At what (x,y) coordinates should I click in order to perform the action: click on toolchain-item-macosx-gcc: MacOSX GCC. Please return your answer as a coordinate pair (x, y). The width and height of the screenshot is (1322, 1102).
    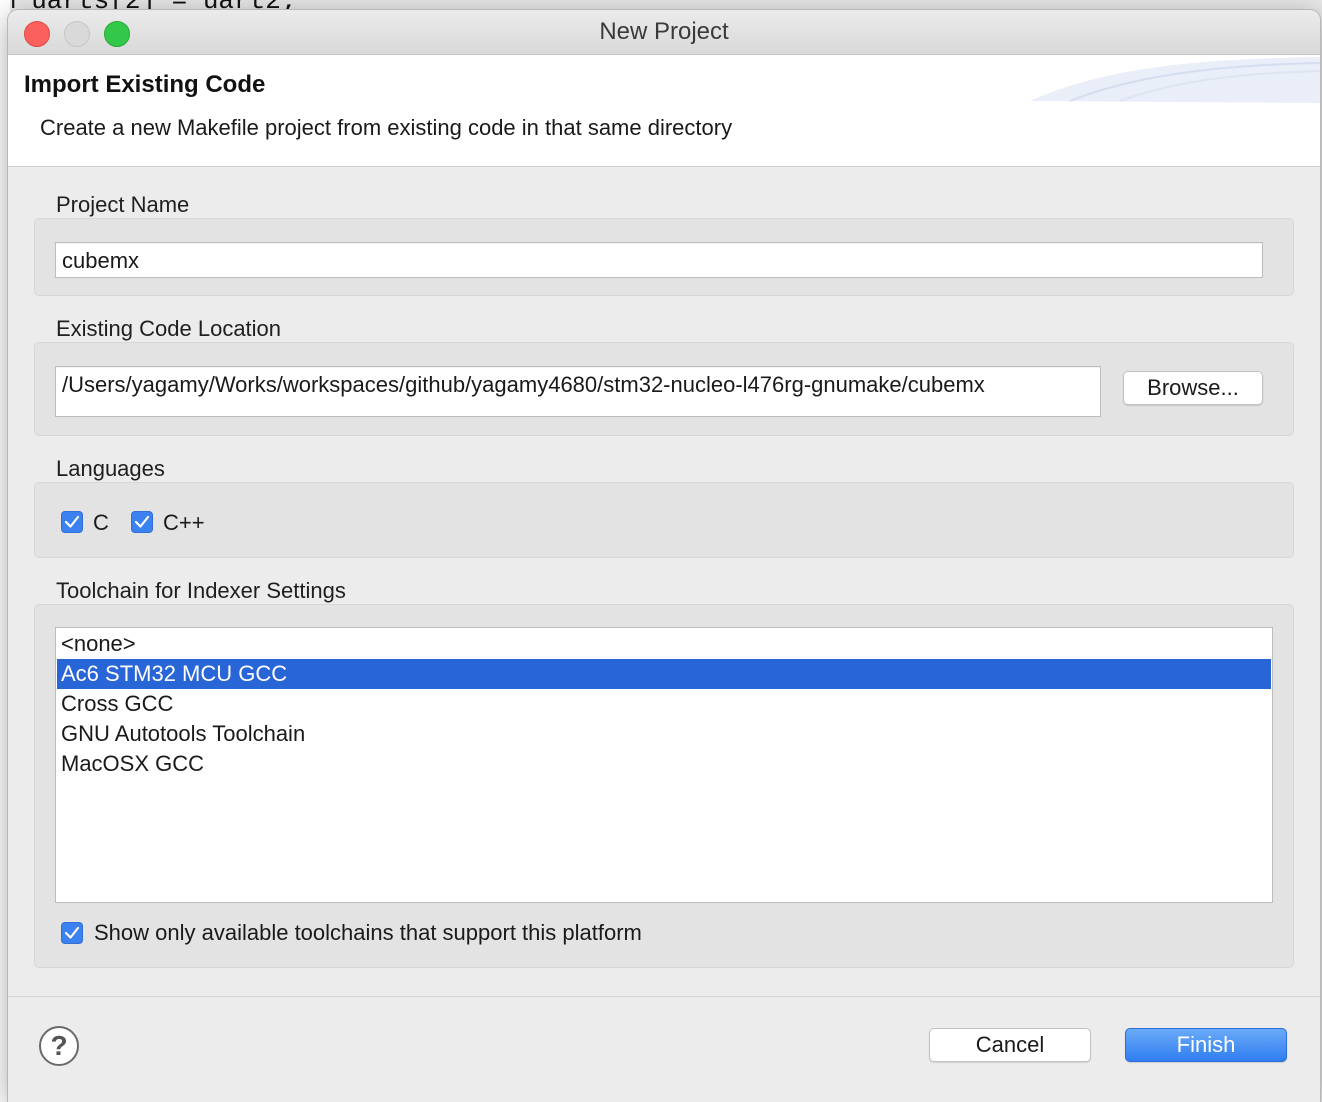
    Looking at the image, I should click on (664, 764).